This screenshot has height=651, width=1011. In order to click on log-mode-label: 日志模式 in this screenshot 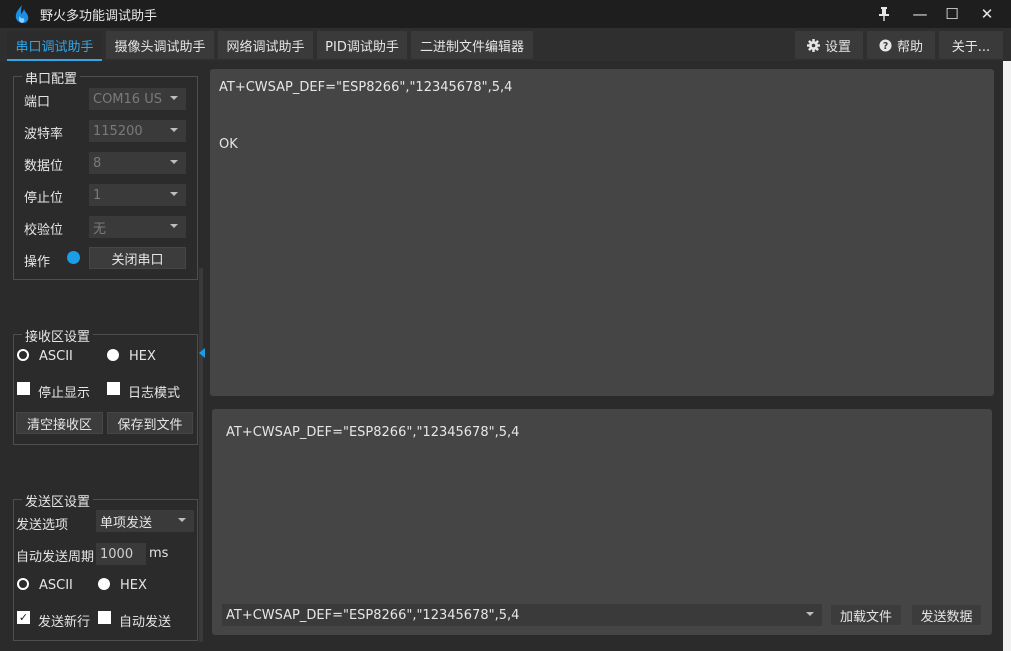, I will do `click(154, 393)`.